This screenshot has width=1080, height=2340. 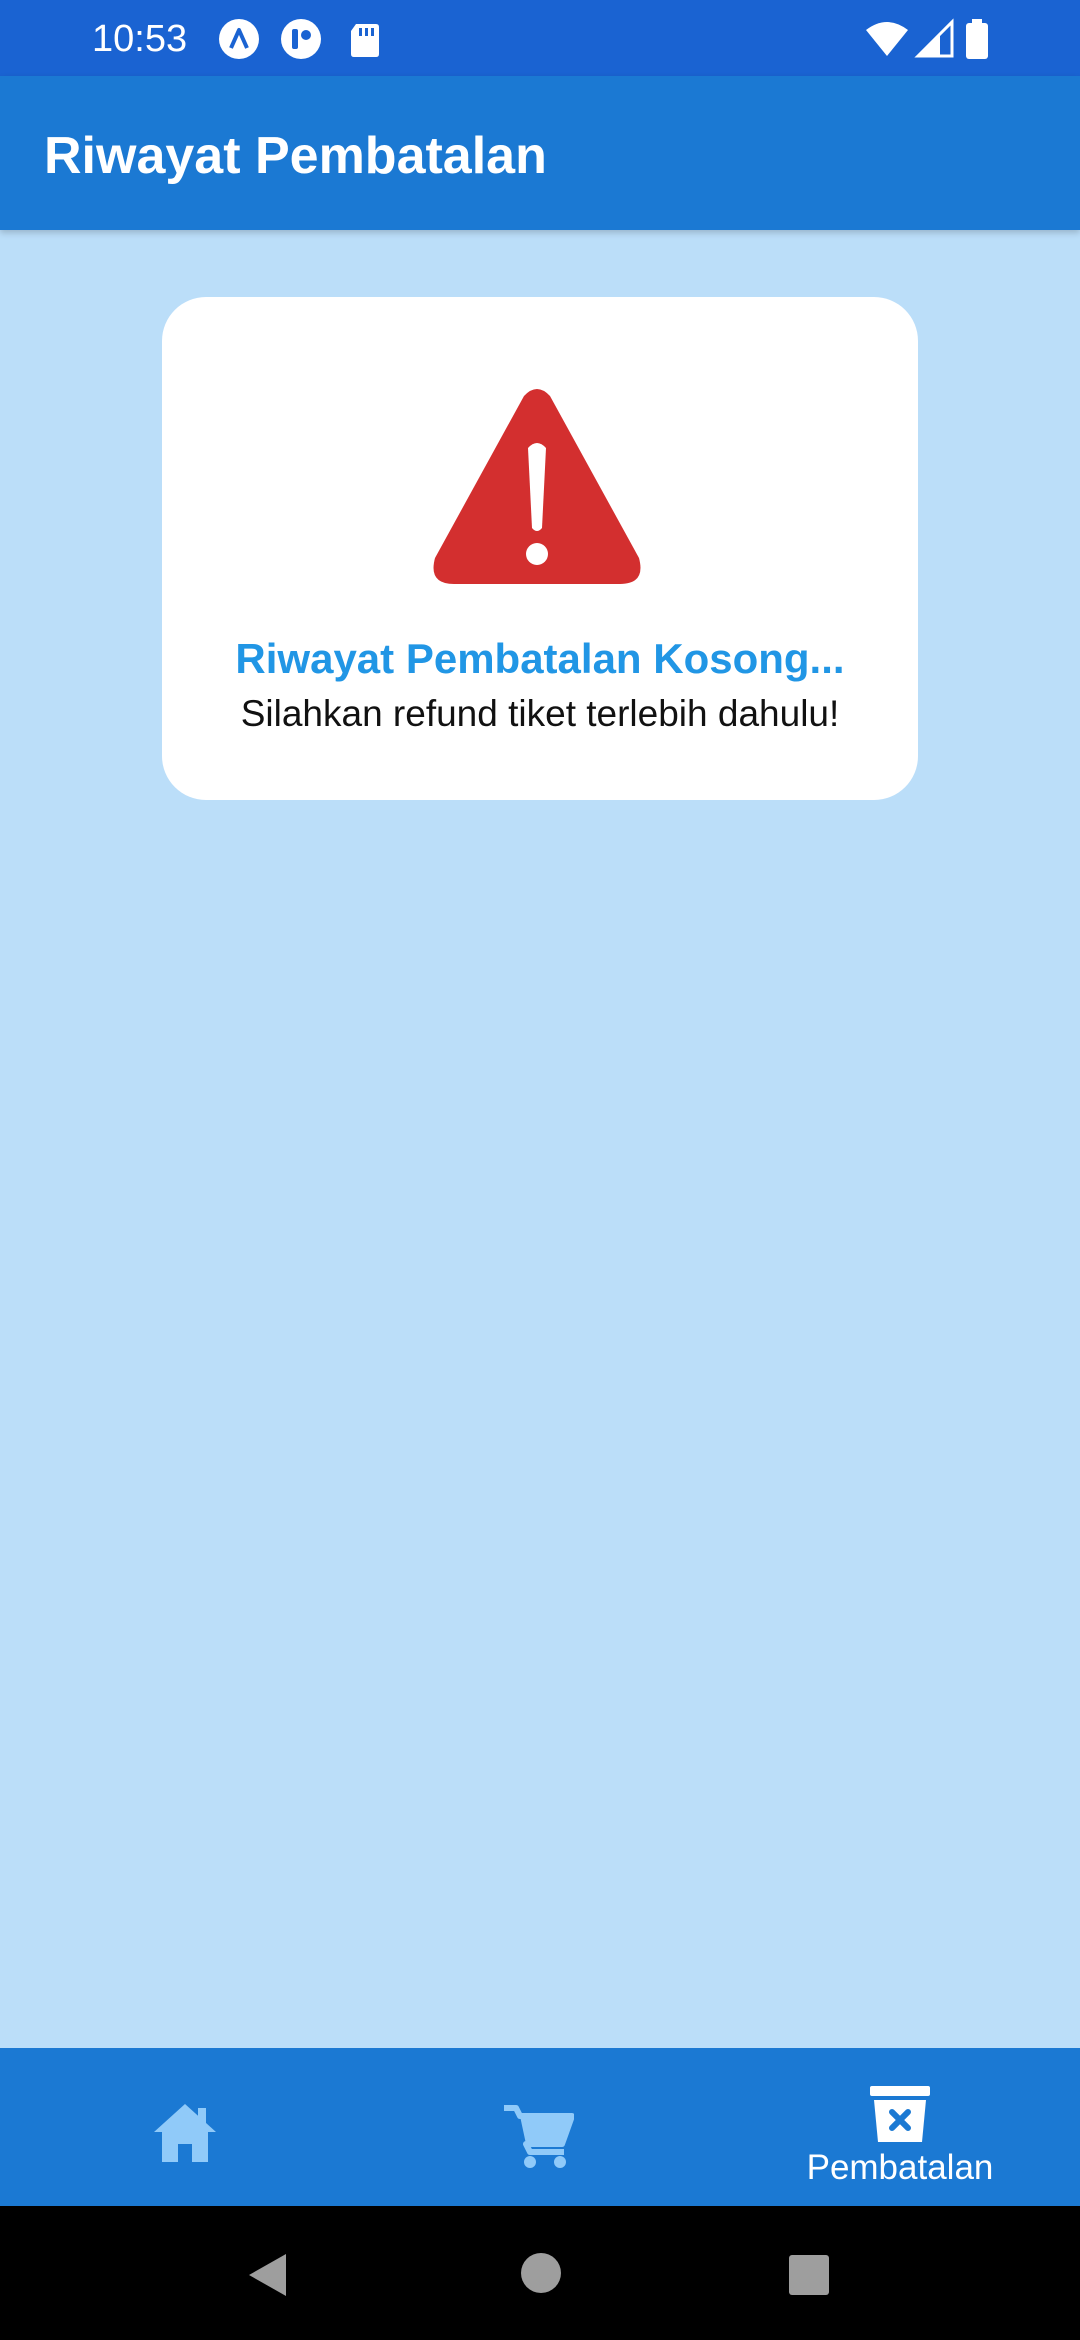 What do you see at coordinates (935, 39) in the screenshot?
I see `signal-icon` at bounding box center [935, 39].